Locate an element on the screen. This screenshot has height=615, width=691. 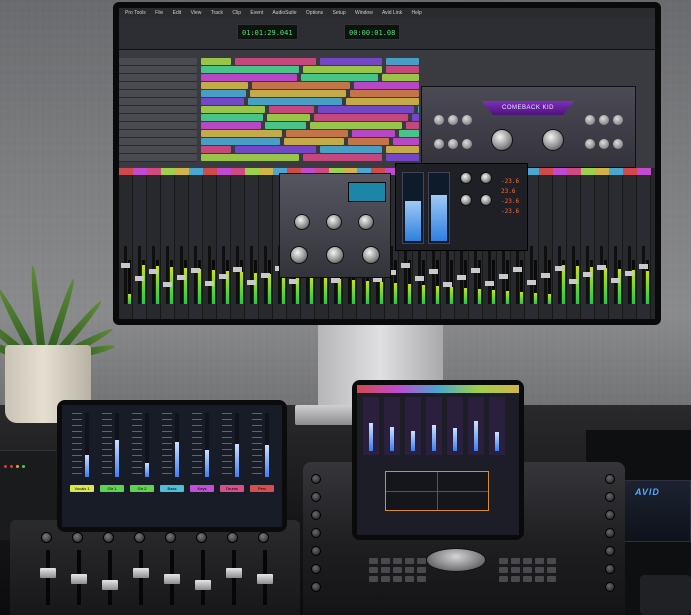
menu-item: Edit is located at coordinates (177, 13).